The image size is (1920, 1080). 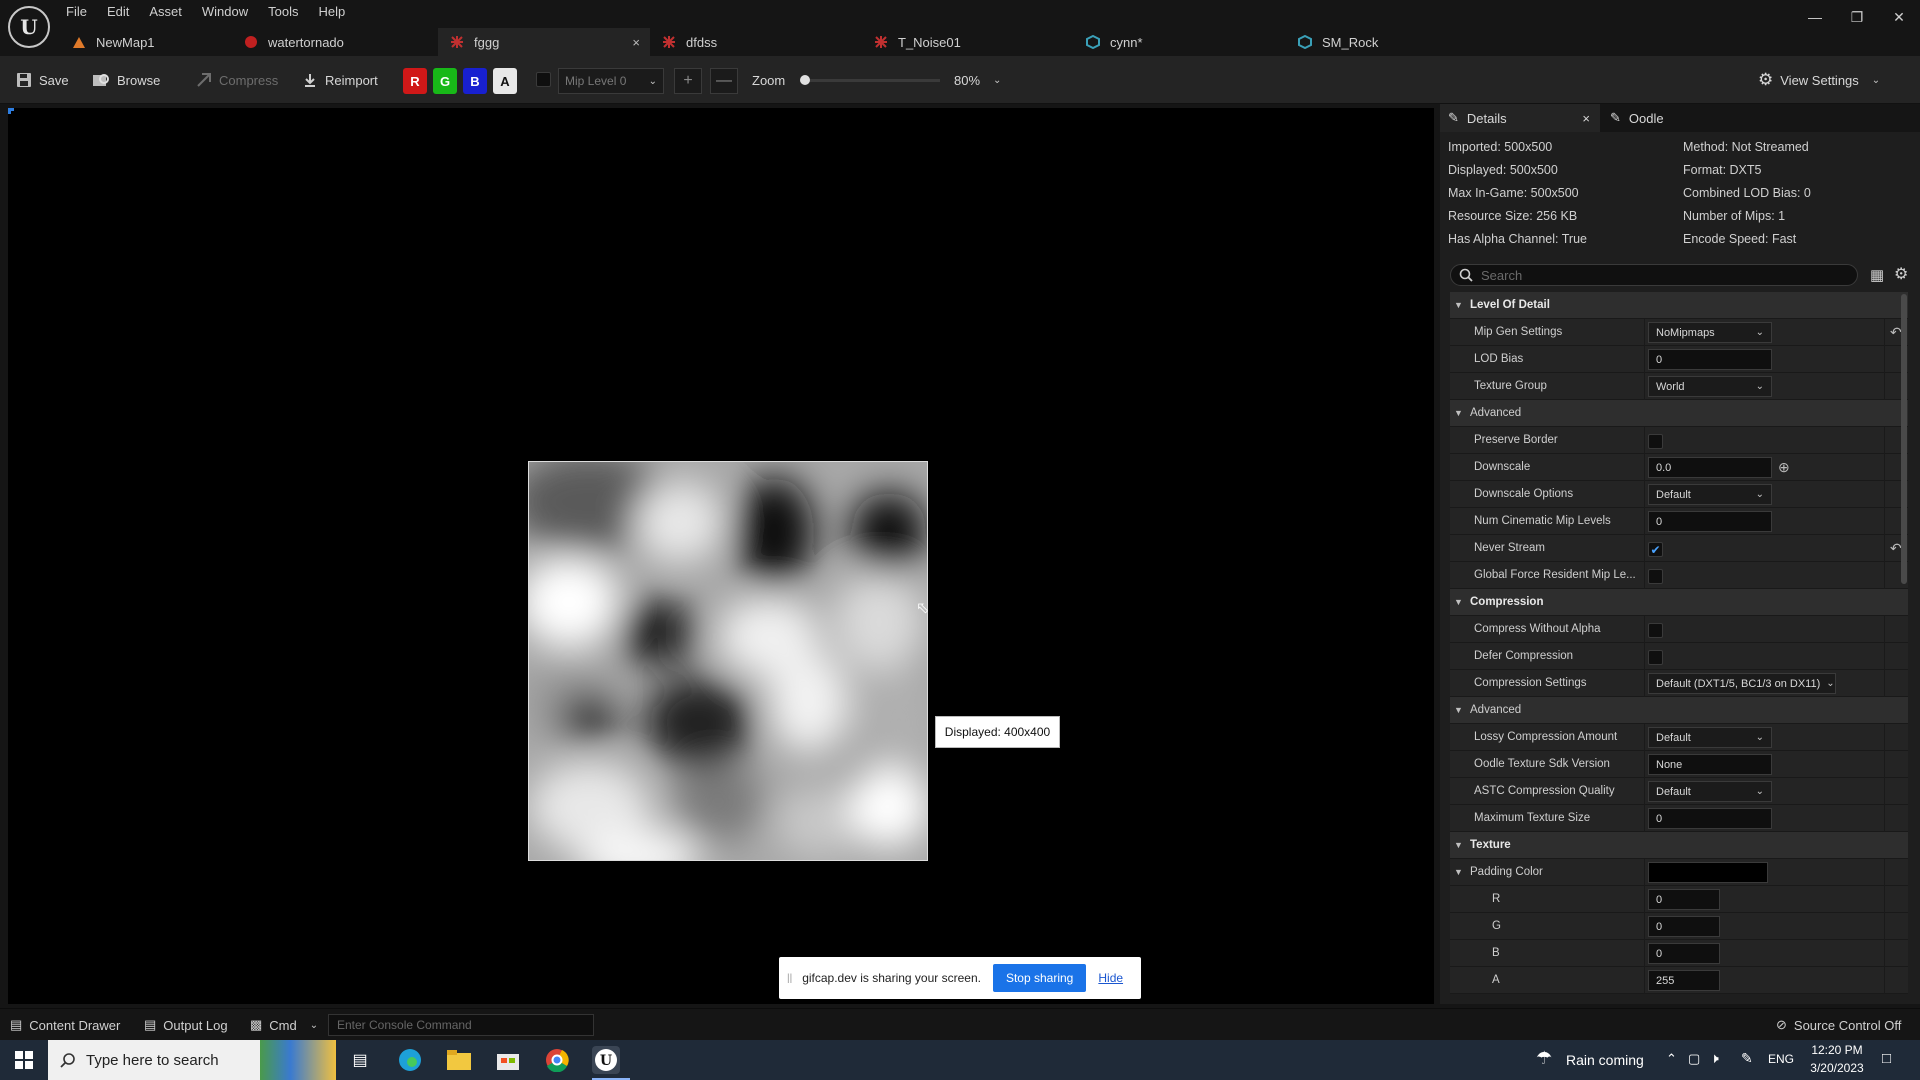 What do you see at coordinates (1655, 549) in the screenshot?
I see `property-checkbox: ✔` at bounding box center [1655, 549].